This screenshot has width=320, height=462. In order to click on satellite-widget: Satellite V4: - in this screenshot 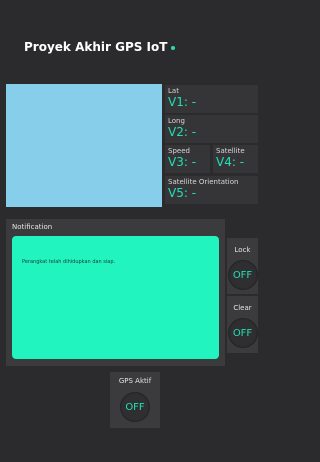, I will do `click(235, 159)`.